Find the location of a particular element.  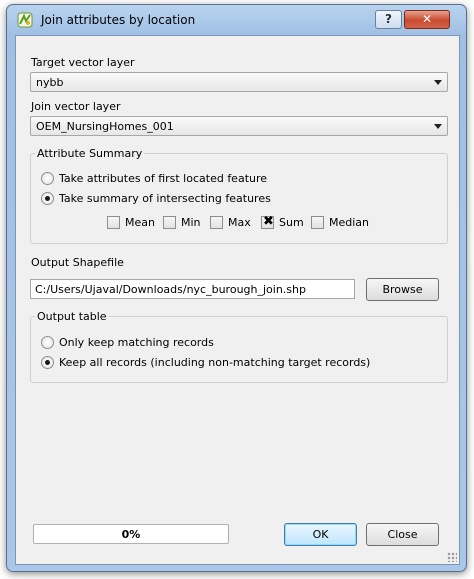

window-title: Join attributes by location is located at coordinates (118, 20).